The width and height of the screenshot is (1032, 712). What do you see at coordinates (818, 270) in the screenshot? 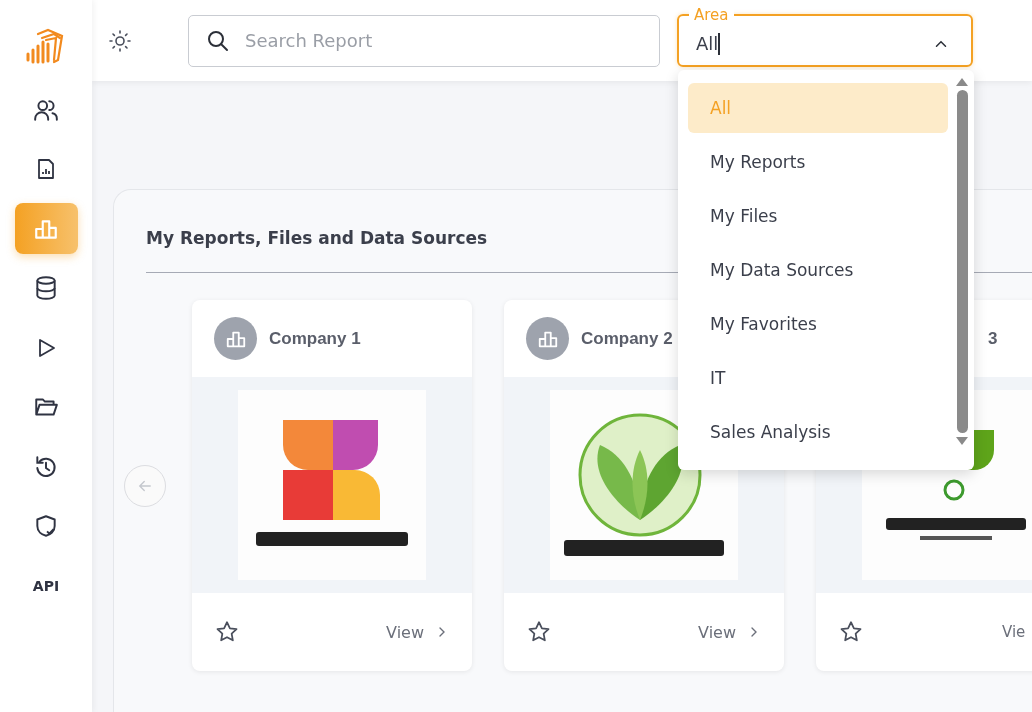
I see `menu-option: My Data Sources` at bounding box center [818, 270].